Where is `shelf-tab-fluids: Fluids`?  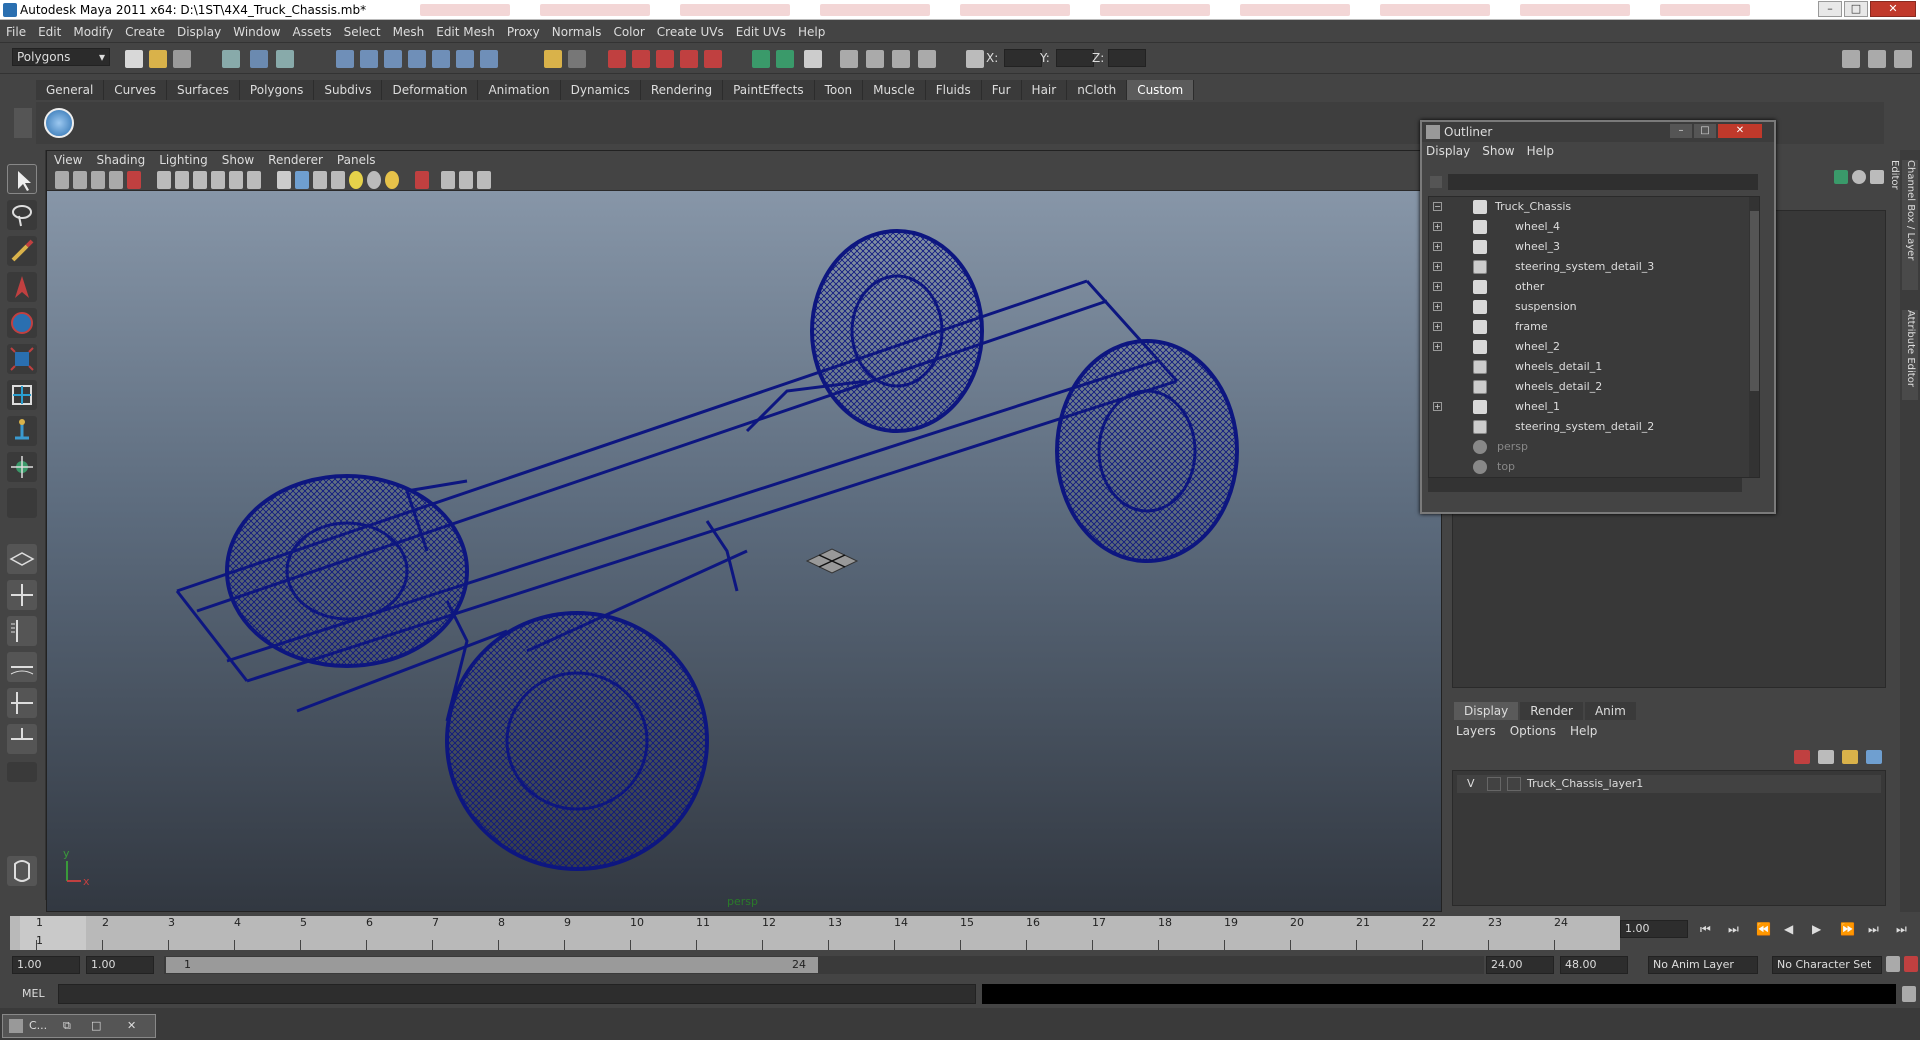
shelf-tab-fluids: Fluids is located at coordinates (953, 90).